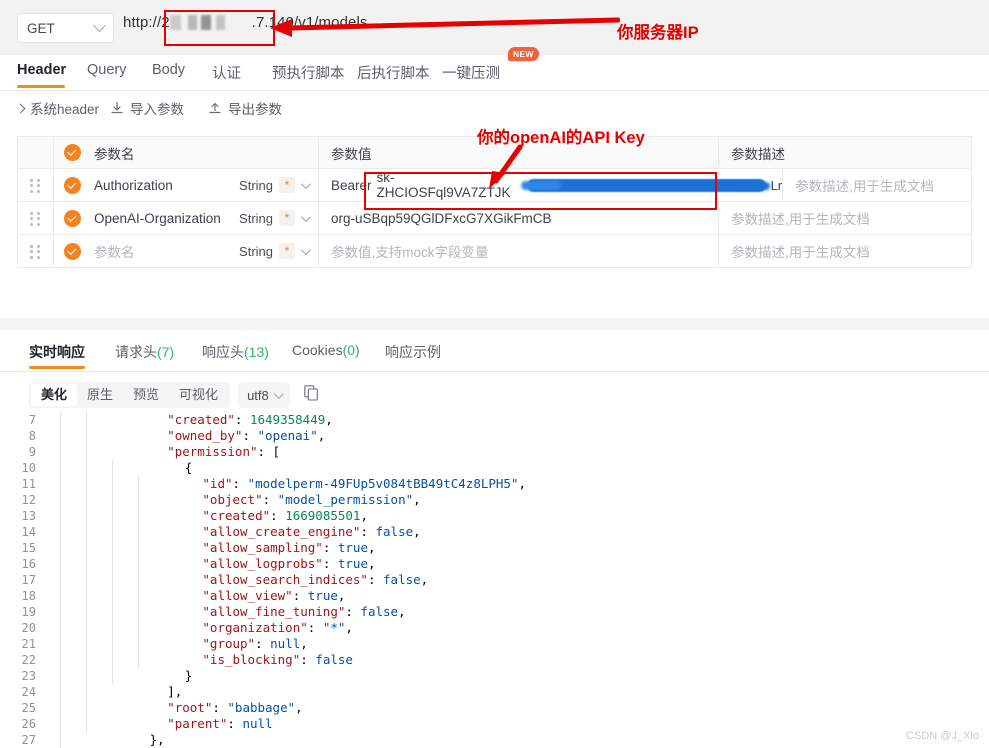  I want to click on response-tab-count: (7), so click(166, 352).